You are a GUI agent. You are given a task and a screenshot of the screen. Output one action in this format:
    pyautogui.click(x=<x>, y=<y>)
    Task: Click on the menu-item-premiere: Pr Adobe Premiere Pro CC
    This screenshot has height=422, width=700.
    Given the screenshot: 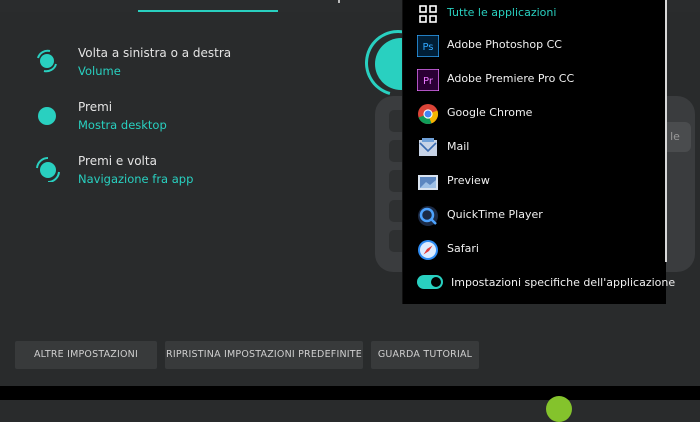 What is the action you would take?
    pyautogui.click(x=537, y=81)
    